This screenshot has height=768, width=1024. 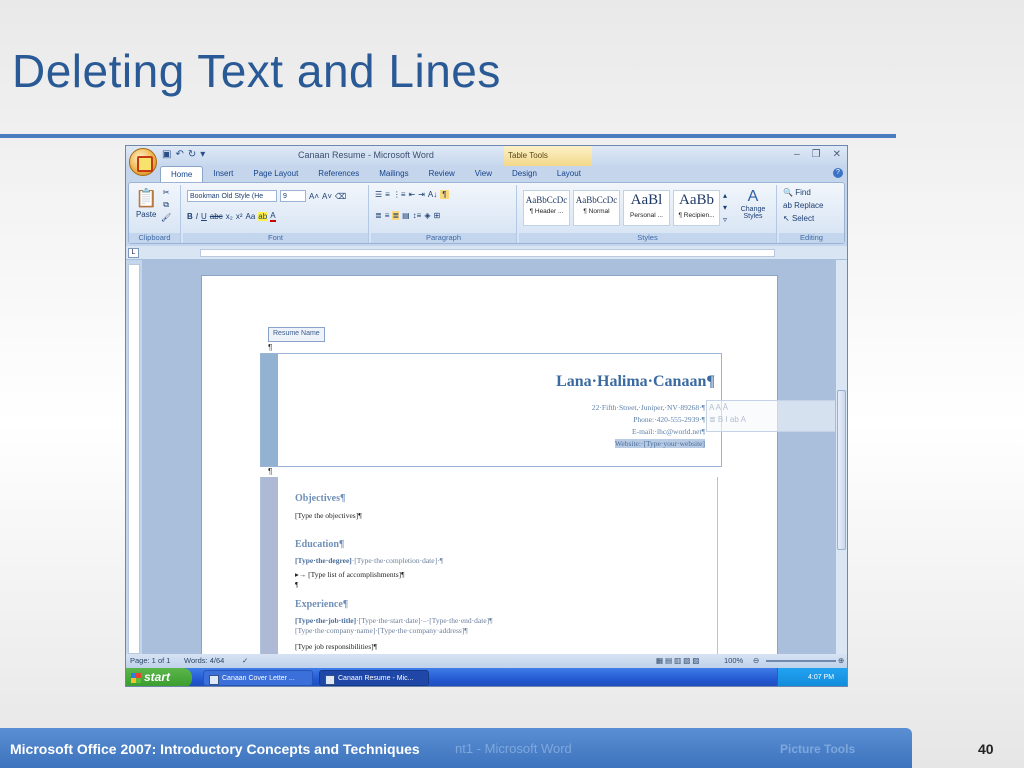 What do you see at coordinates (797, 154) in the screenshot?
I see `minimize-icon: –` at bounding box center [797, 154].